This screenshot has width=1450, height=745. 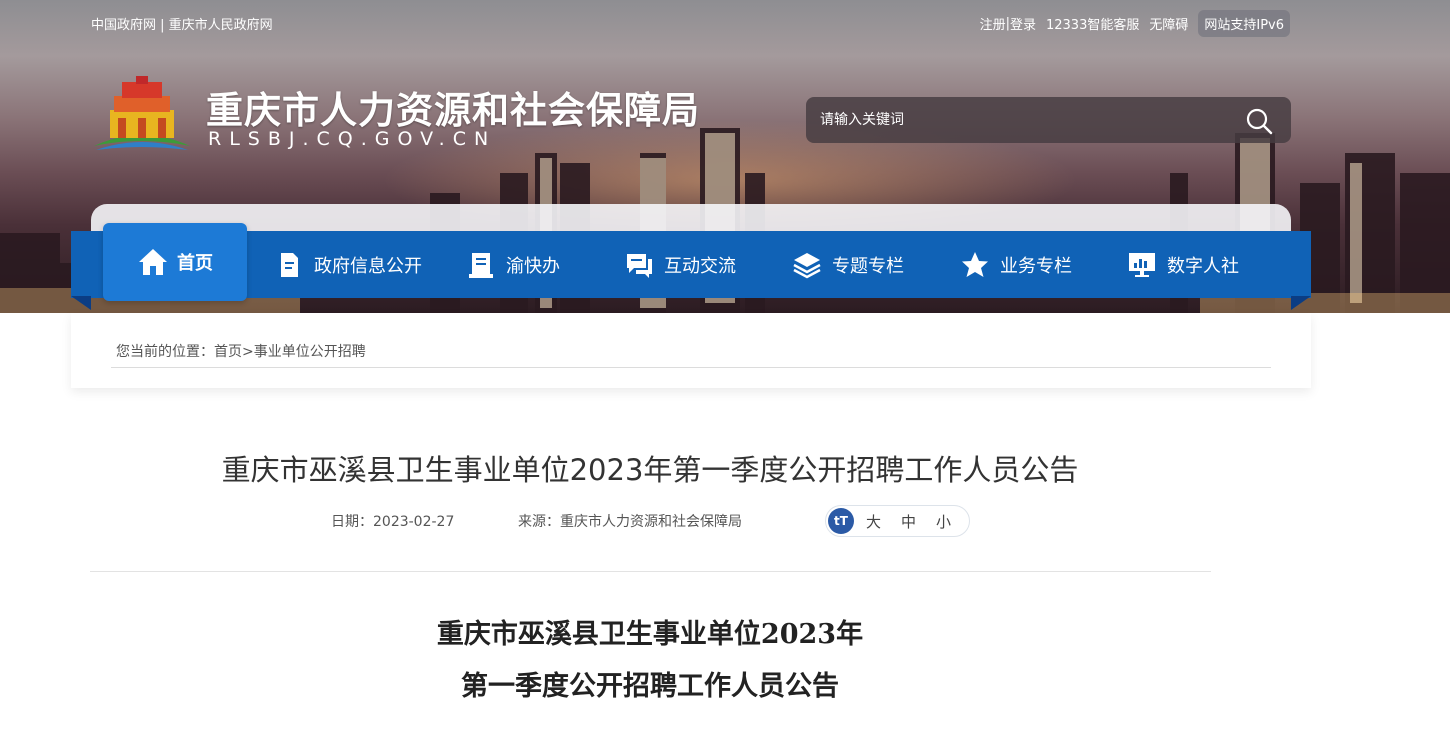 I want to click on bureau-logo, so click(x=142, y=113).